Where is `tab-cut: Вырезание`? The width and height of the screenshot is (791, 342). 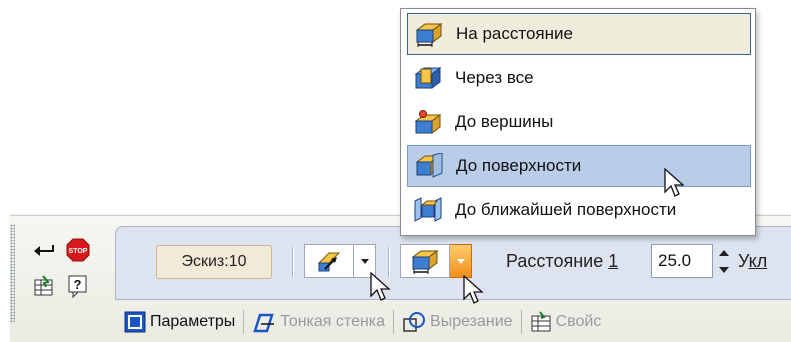 tab-cut: Вырезание is located at coordinates (457, 322).